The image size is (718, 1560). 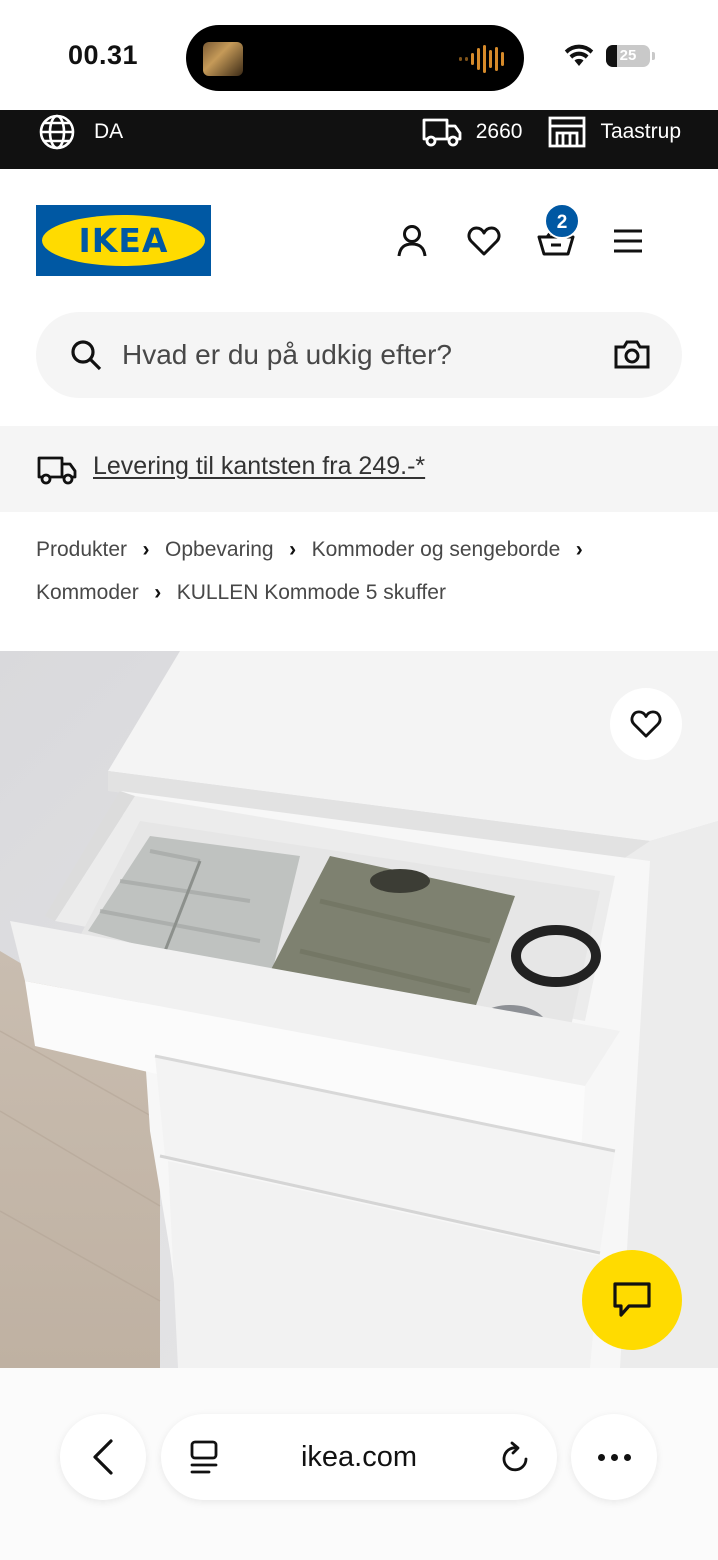 I want to click on back-button, so click(x=103, y=1457).